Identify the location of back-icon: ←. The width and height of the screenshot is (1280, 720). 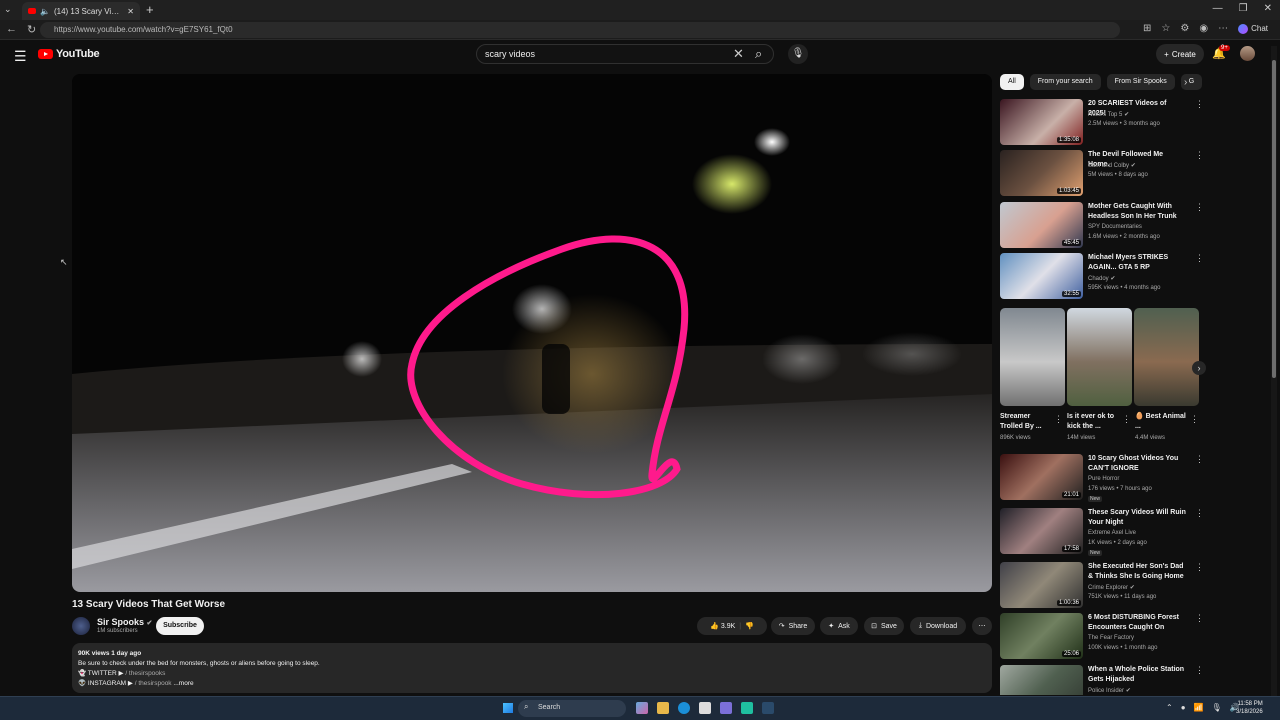
(11, 29).